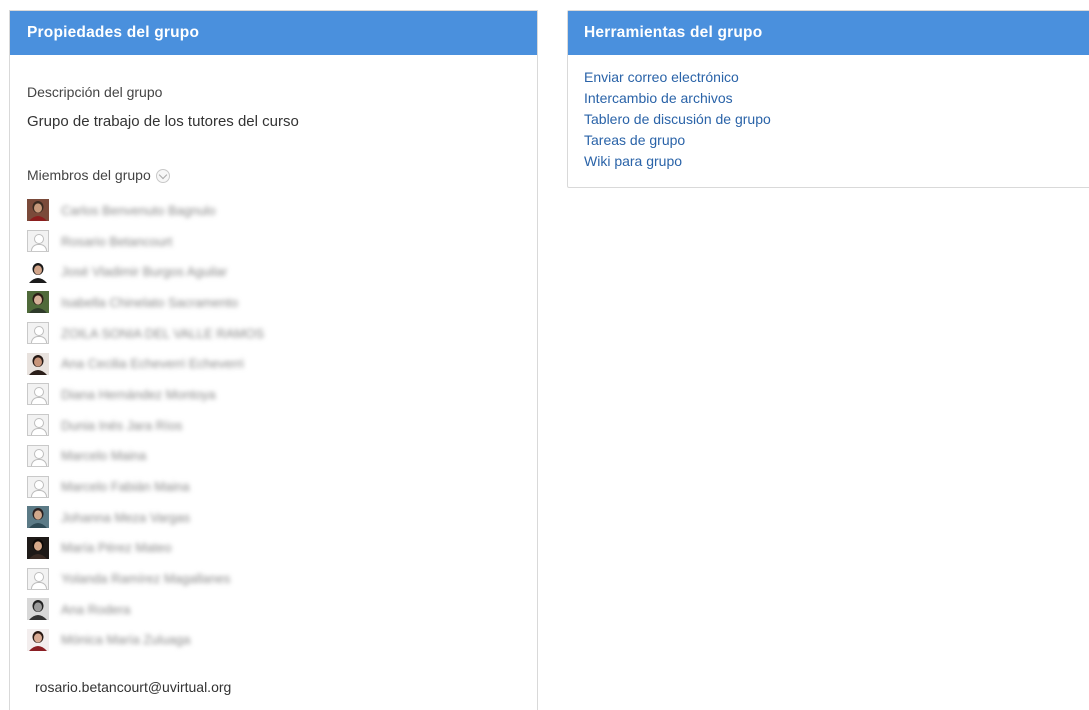 Image resolution: width=1089 pixels, height=710 pixels. What do you see at coordinates (162, 176) in the screenshot?
I see `chevron-down-icon` at bounding box center [162, 176].